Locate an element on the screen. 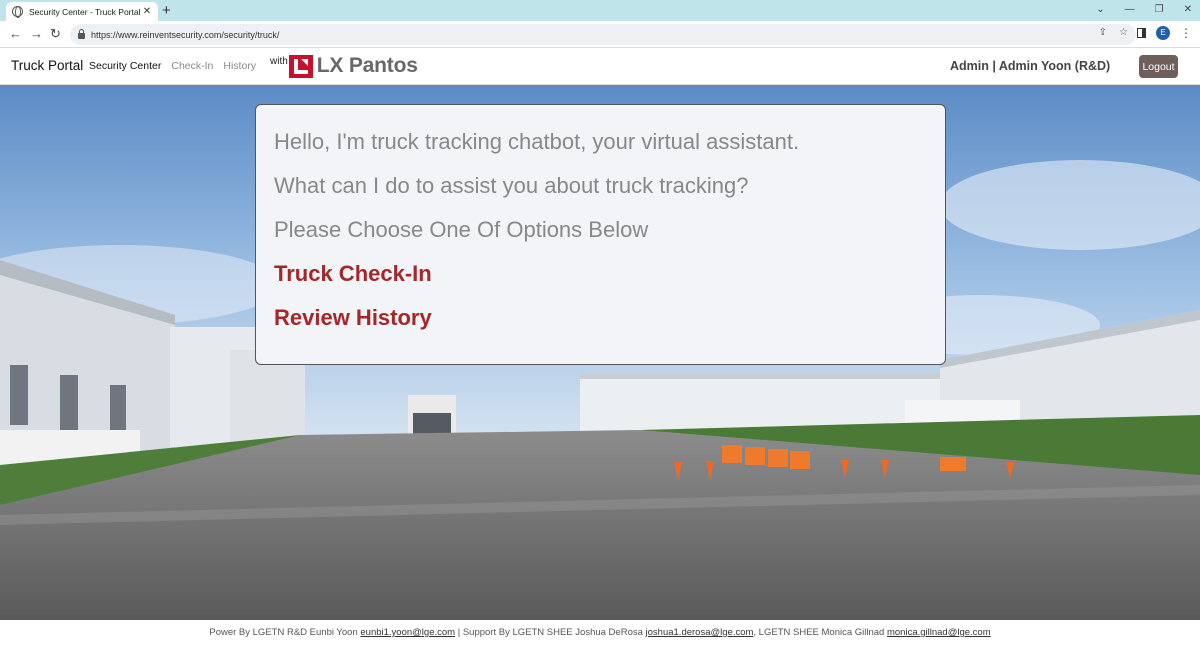 Image resolution: width=1200 pixels, height=645 pixels. footer-email-monica: monica.gillnad@lge.com is located at coordinates (939, 632).